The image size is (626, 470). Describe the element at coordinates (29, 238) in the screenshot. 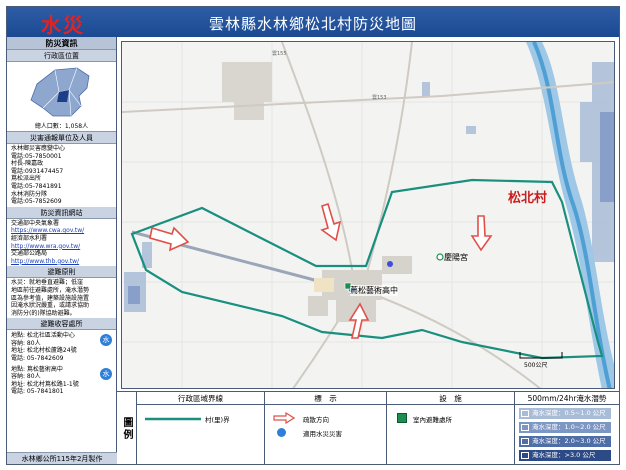

I see `website-label: 經濟部水利署` at that location.